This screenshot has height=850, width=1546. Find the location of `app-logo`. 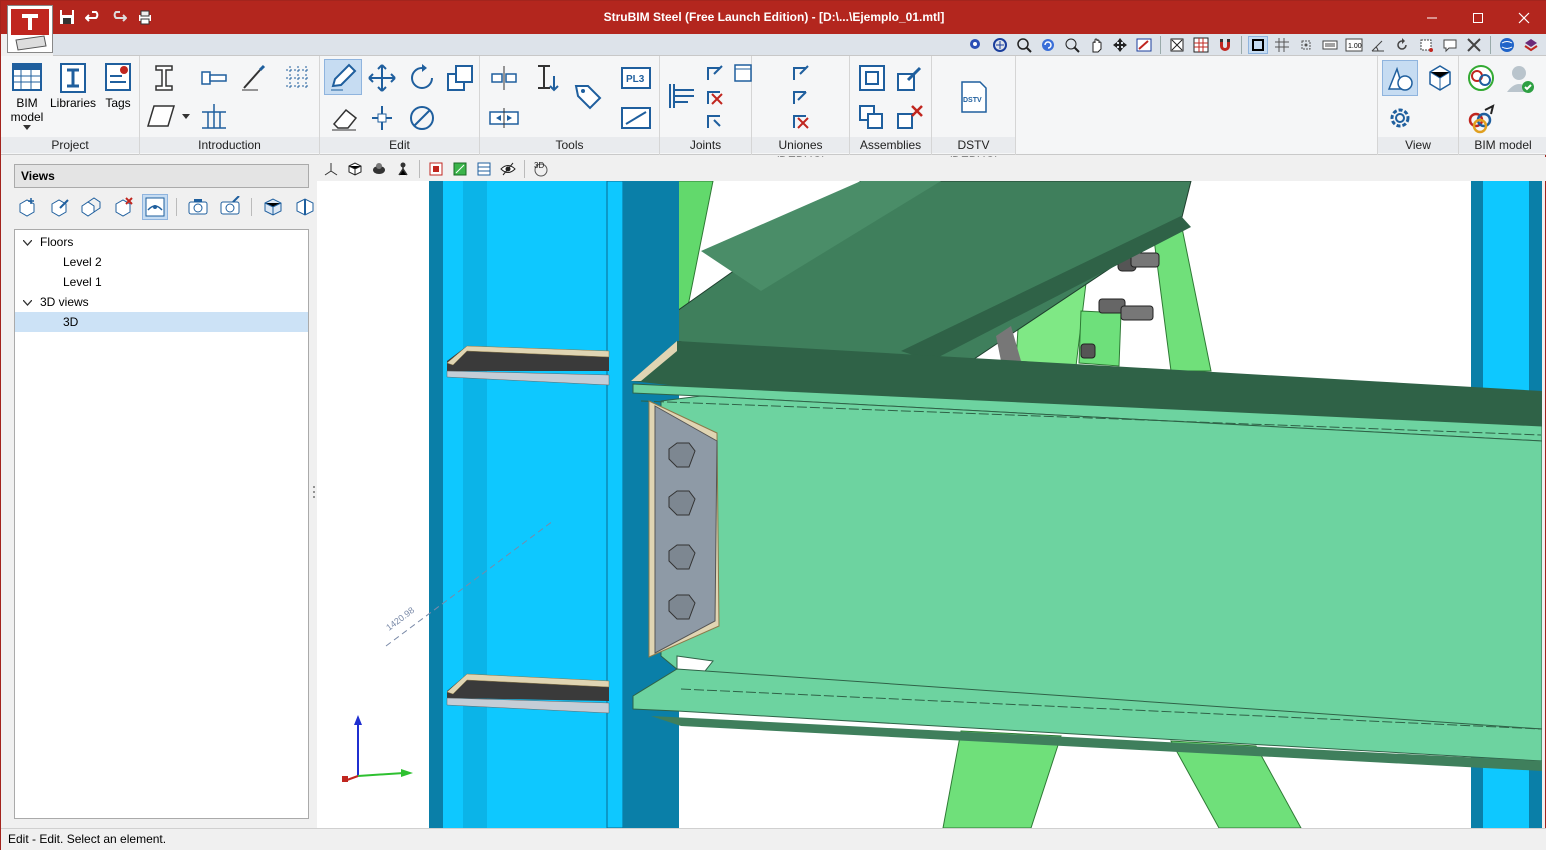

app-logo is located at coordinates (30, 29).